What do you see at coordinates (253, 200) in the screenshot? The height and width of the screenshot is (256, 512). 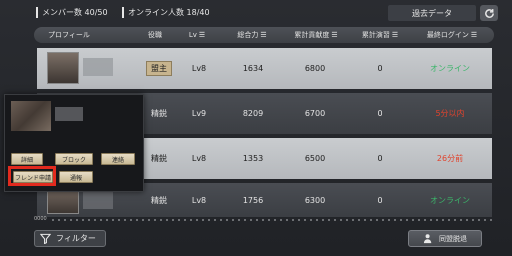 I see `power-cell: 1756` at bounding box center [253, 200].